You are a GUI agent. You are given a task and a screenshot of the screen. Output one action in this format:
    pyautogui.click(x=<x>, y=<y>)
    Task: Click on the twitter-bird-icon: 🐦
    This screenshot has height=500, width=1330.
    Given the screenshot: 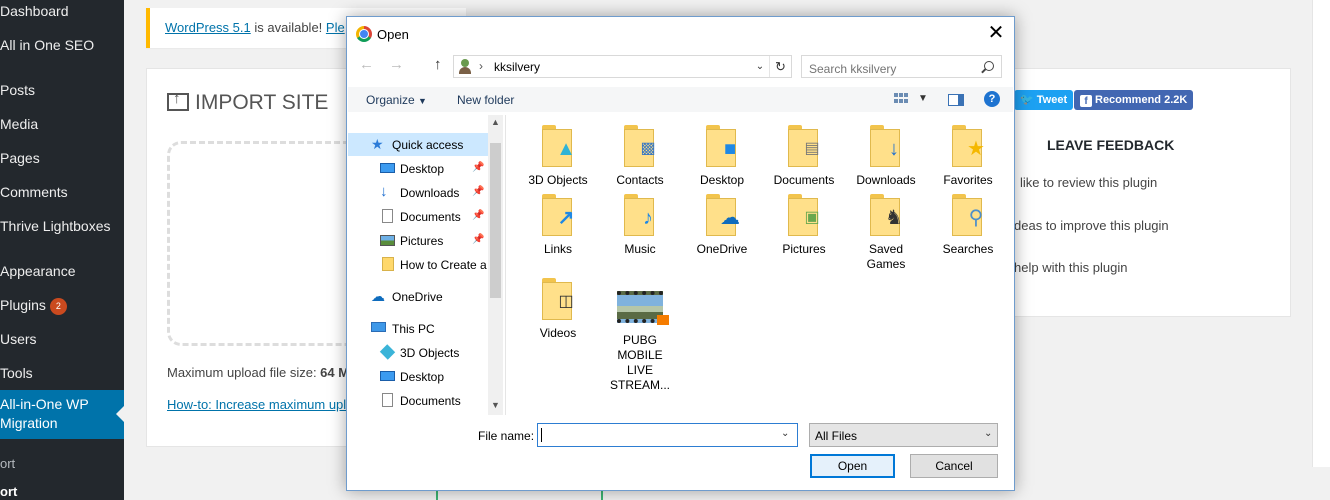 What is the action you would take?
    pyautogui.click(x=1028, y=100)
    